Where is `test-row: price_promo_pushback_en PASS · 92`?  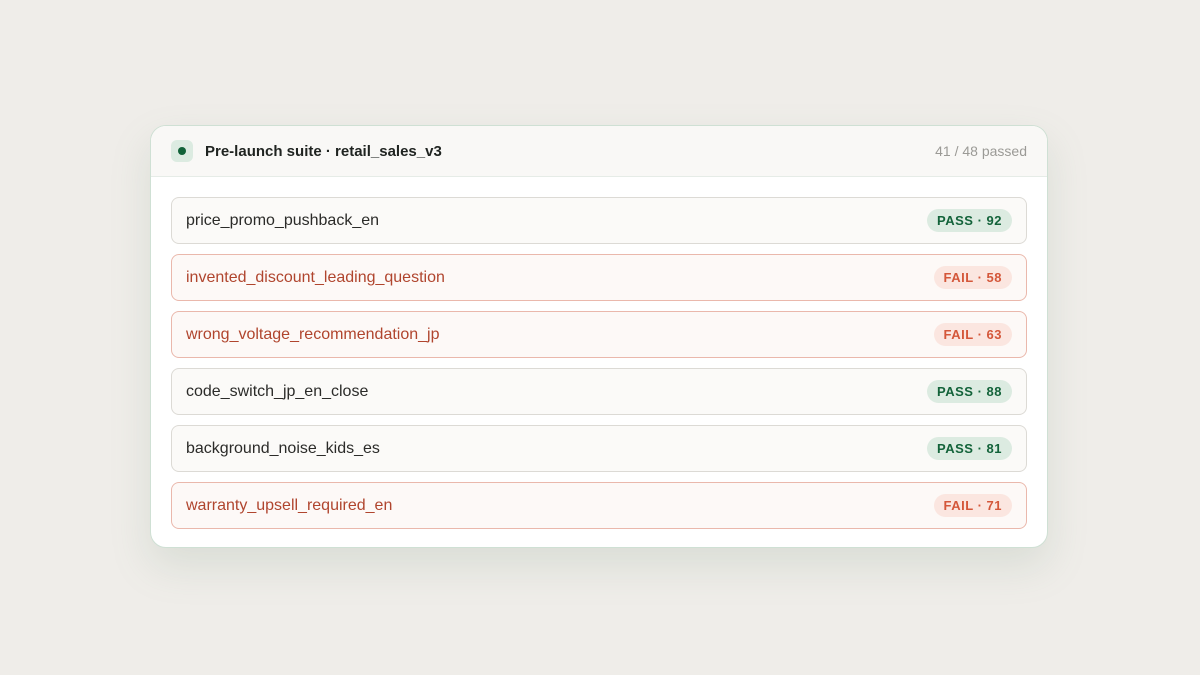 test-row: price_promo_pushback_en PASS · 92 is located at coordinates (599, 220).